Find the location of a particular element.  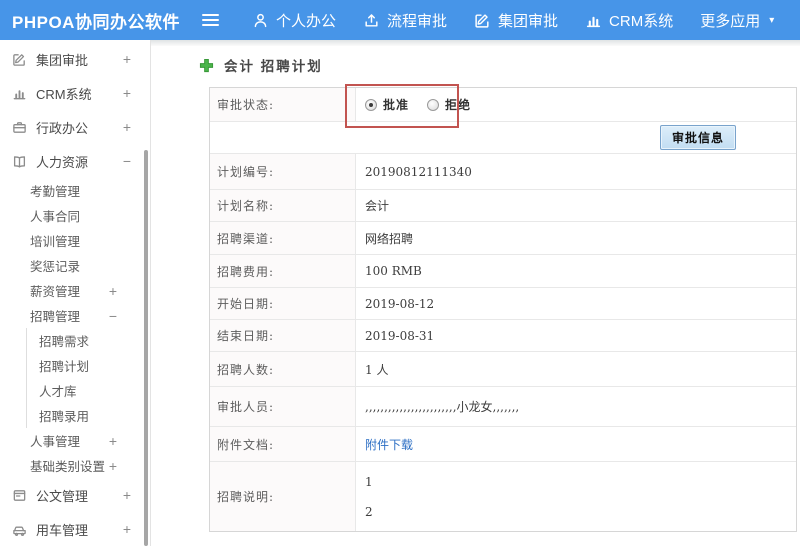

sidebar-item-label: 人力资源 is located at coordinates (62, 161).